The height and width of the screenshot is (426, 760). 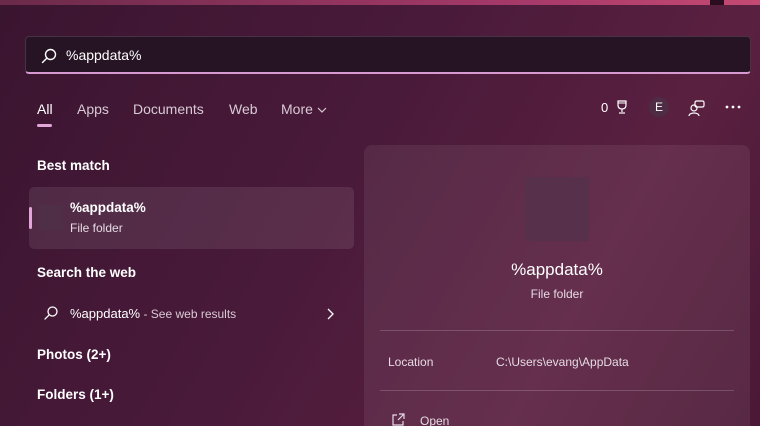 I want to click on folder-preview-icon, so click(x=557, y=209).